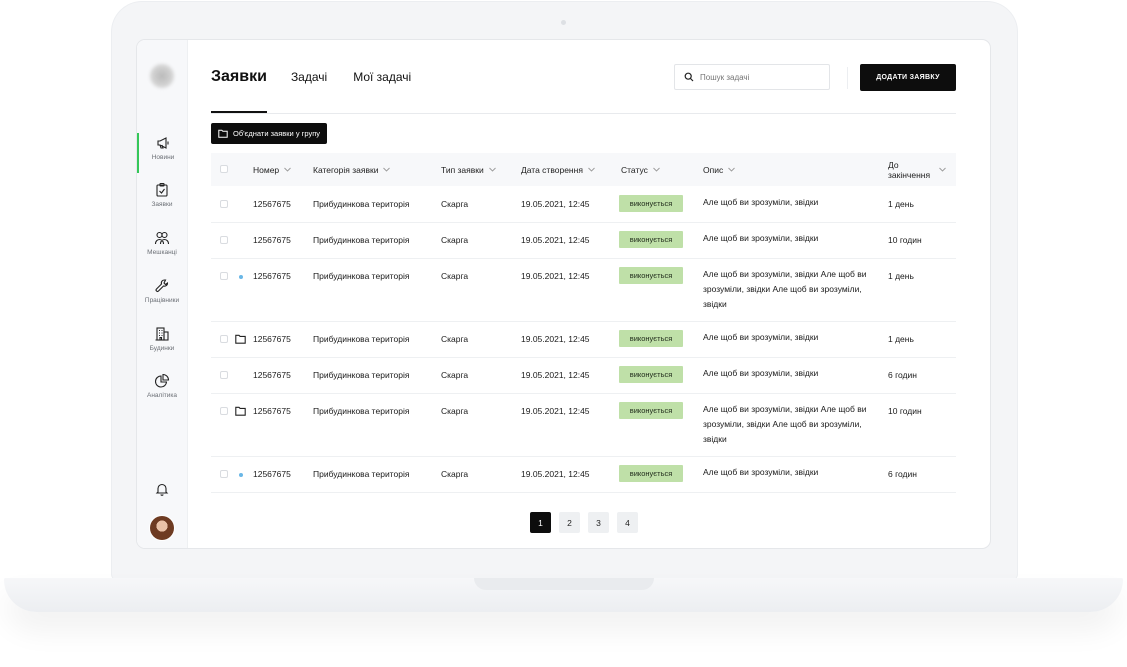 This screenshot has width=1127, height=667. I want to click on brand-logo, so click(162, 76).